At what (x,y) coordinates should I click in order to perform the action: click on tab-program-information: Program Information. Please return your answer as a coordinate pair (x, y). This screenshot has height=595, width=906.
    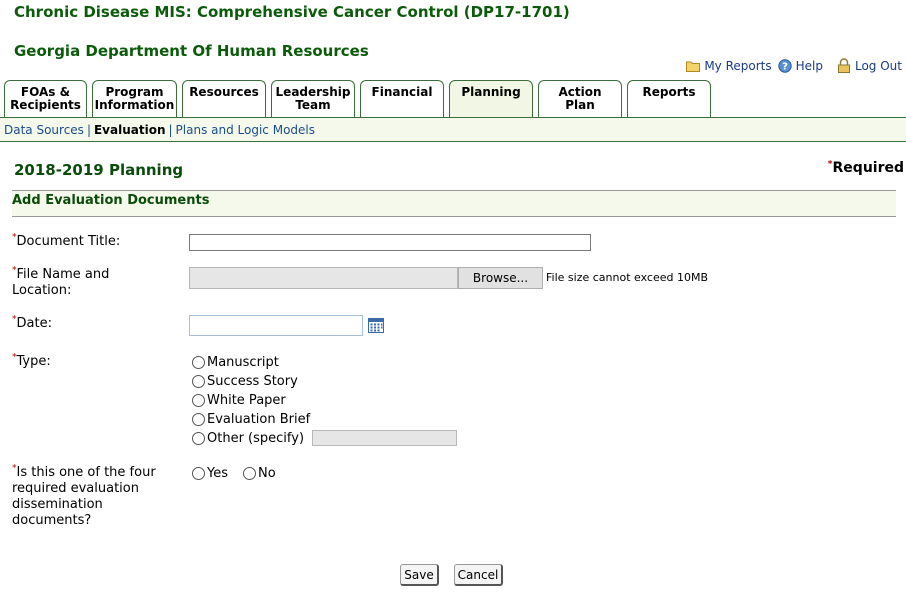
    Looking at the image, I should click on (134, 99).